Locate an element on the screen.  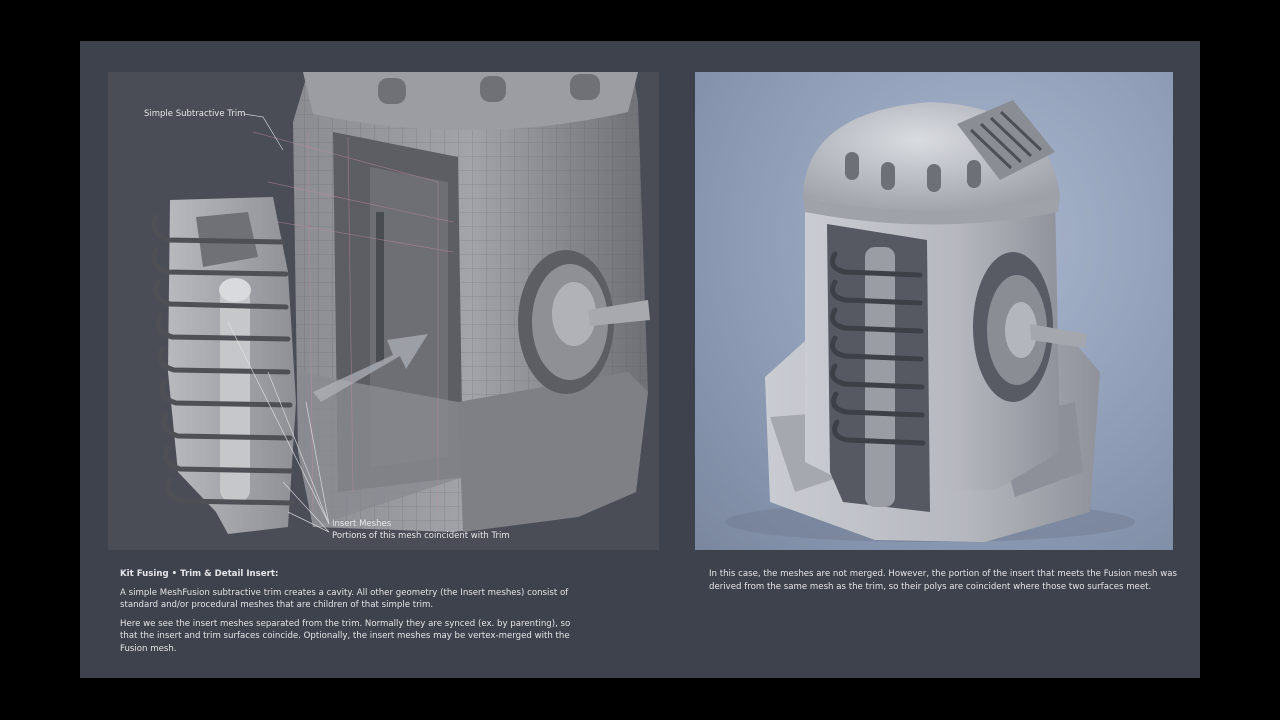
callout-insert-meshes: Insert Meshes is located at coordinates (362, 524).